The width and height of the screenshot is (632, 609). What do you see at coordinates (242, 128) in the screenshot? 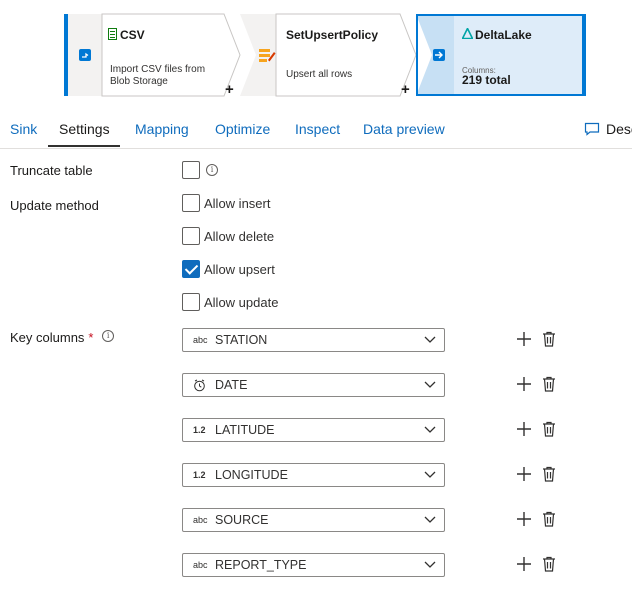
I see `tab-optimize: Optimize` at bounding box center [242, 128].